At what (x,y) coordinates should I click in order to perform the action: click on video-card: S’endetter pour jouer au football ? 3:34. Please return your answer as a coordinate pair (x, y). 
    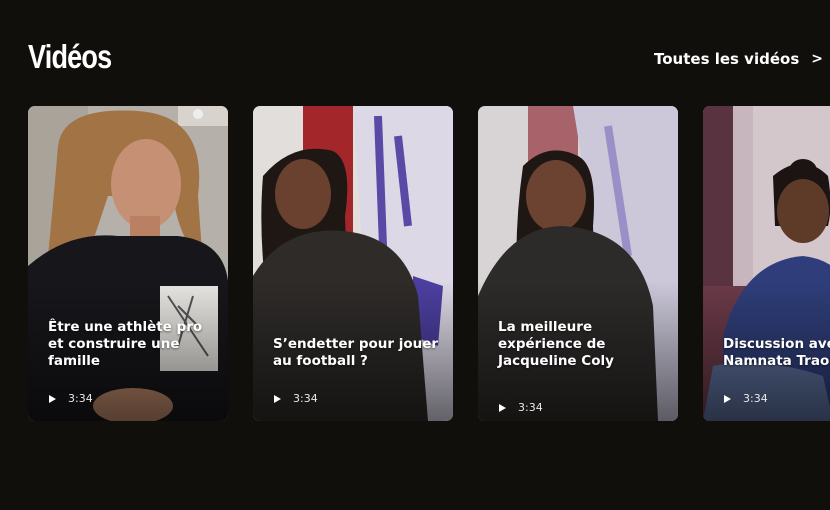
    Looking at the image, I should click on (353, 263).